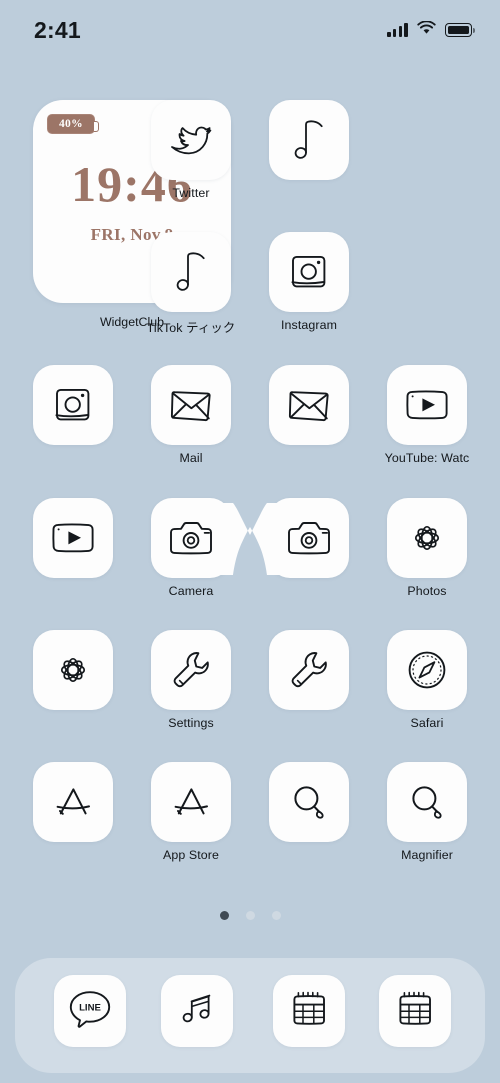  I want to click on app-icon-cell: Twitter, so click(191, 150).